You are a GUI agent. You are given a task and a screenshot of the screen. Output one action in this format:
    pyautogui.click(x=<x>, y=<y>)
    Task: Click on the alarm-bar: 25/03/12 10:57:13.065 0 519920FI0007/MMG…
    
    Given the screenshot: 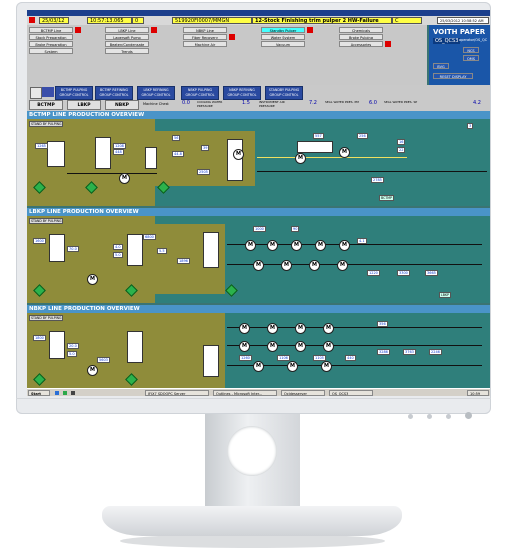 What is the action you would take?
    pyautogui.click(x=258, y=20)
    